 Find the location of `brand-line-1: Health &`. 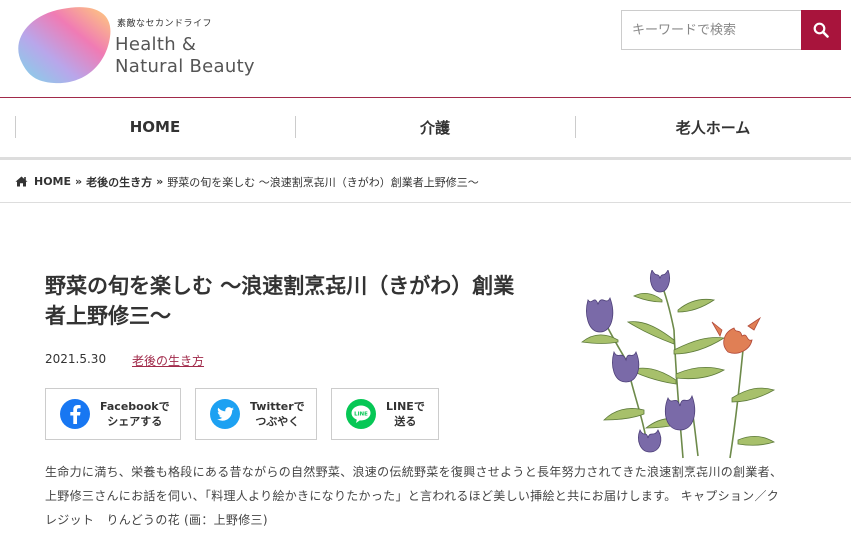

brand-line-1: Health & is located at coordinates (156, 44).